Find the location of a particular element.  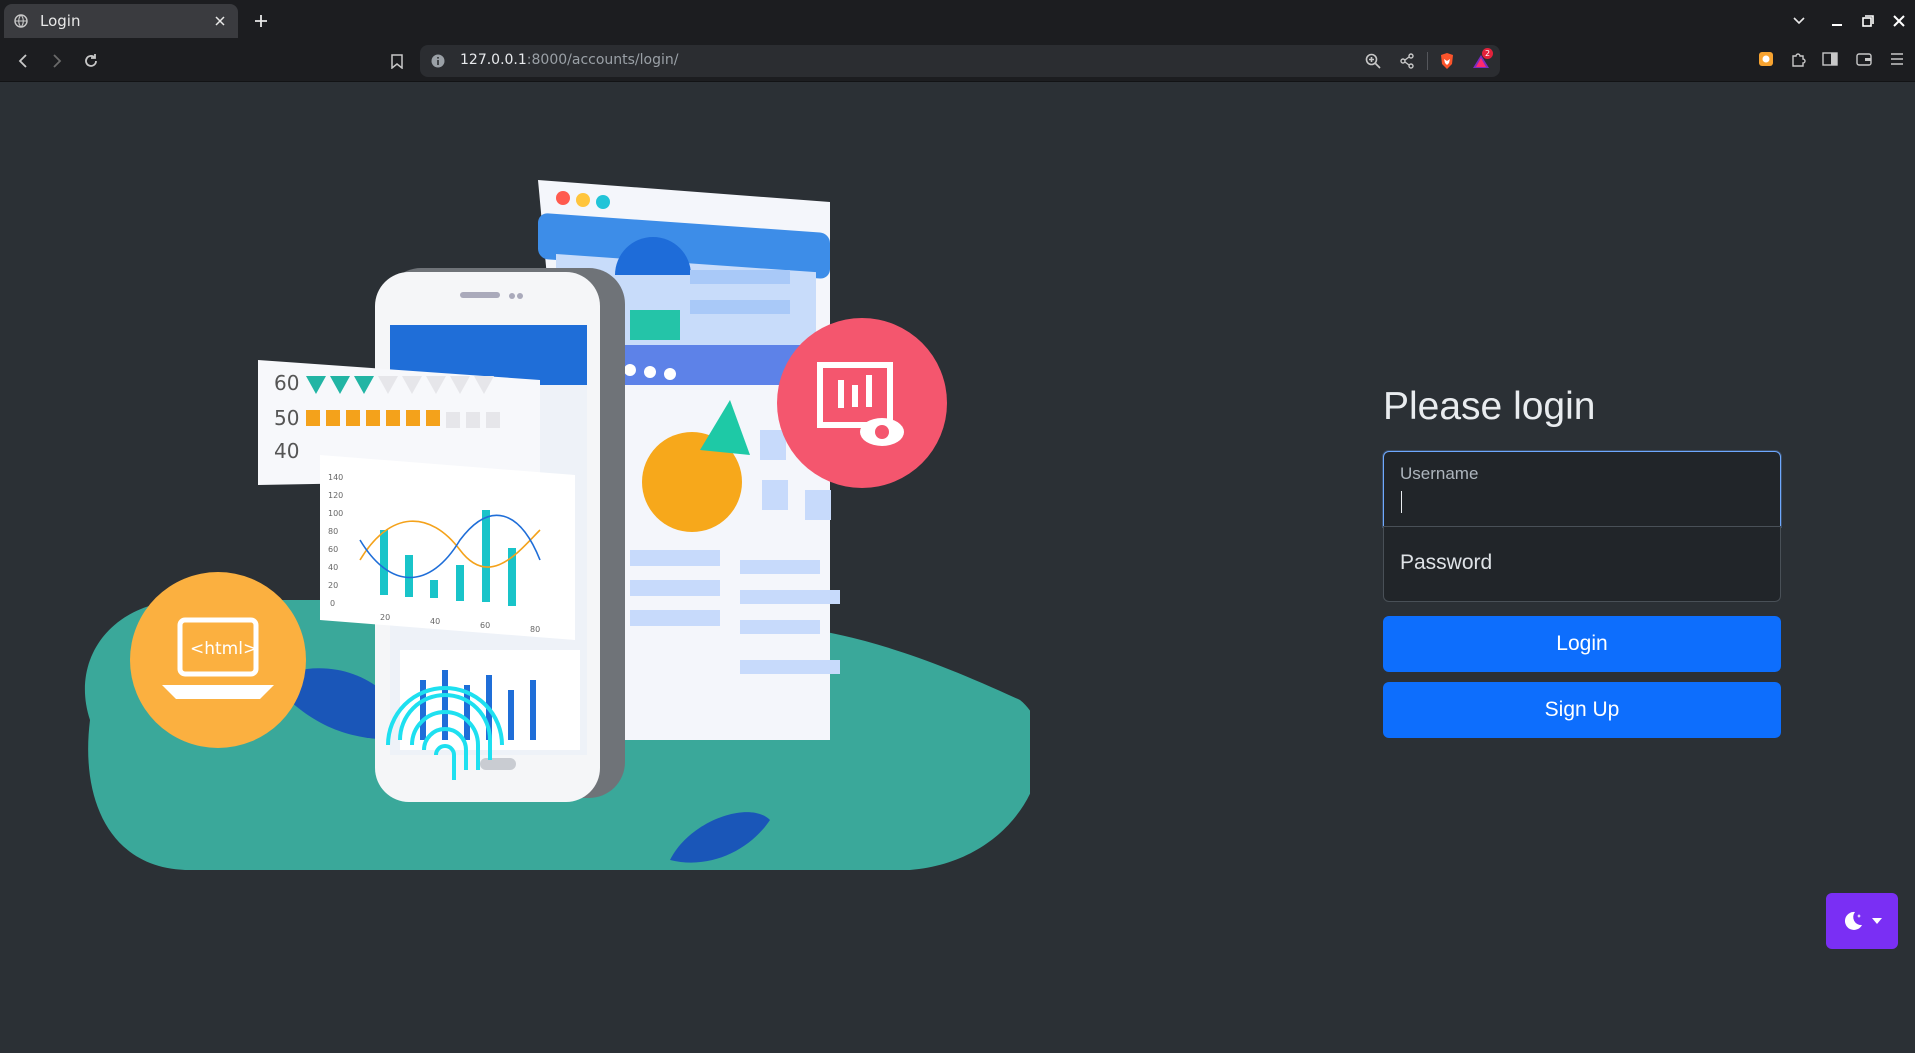

x-tick-40: 40 is located at coordinates (435, 621).